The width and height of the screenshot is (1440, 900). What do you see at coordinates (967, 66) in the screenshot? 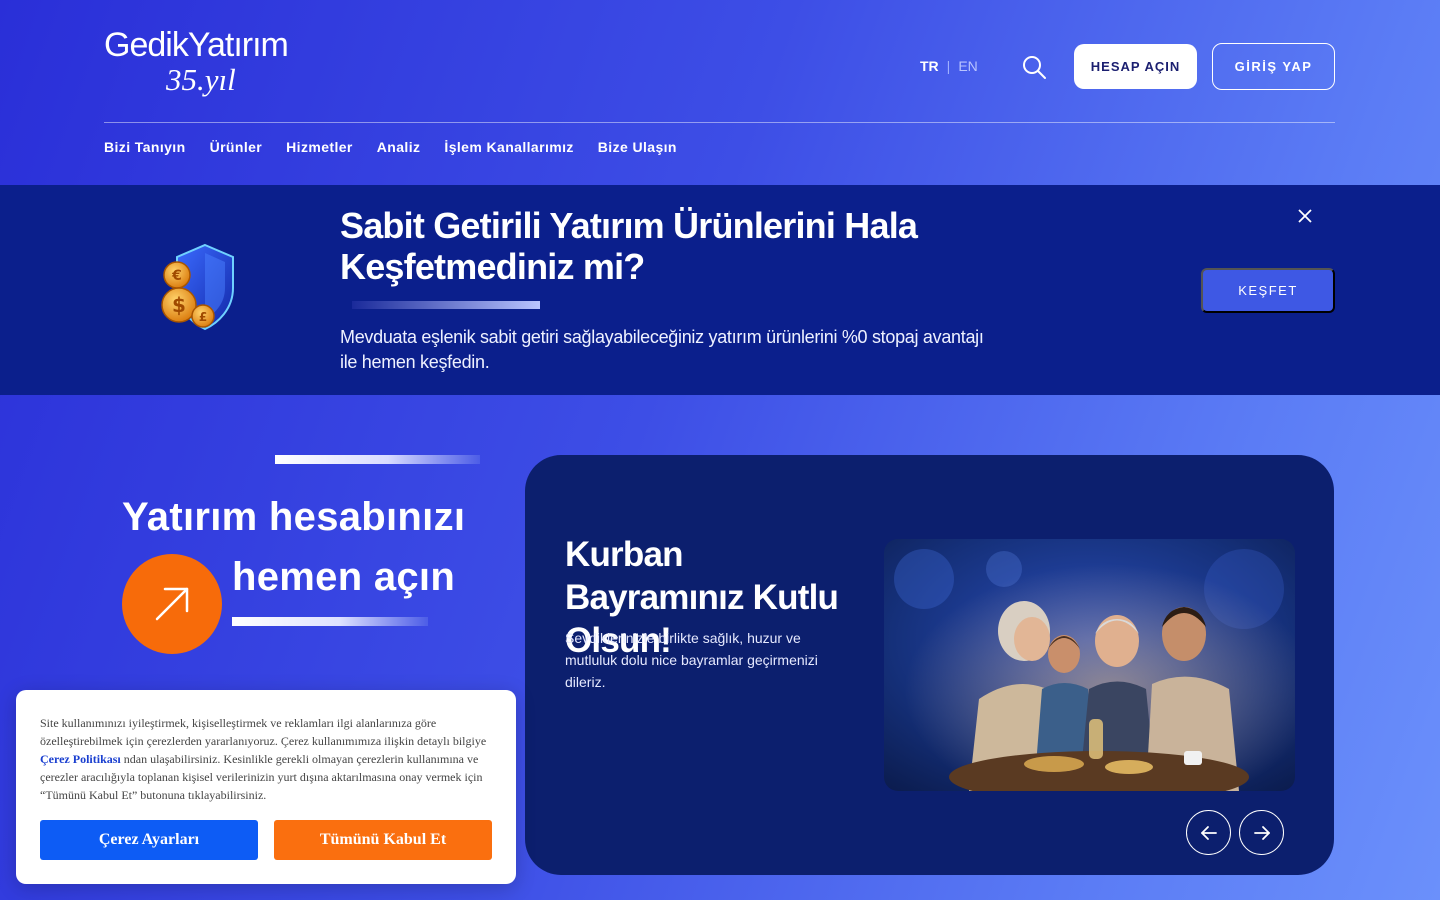
I see `lang-en: EN` at bounding box center [967, 66].